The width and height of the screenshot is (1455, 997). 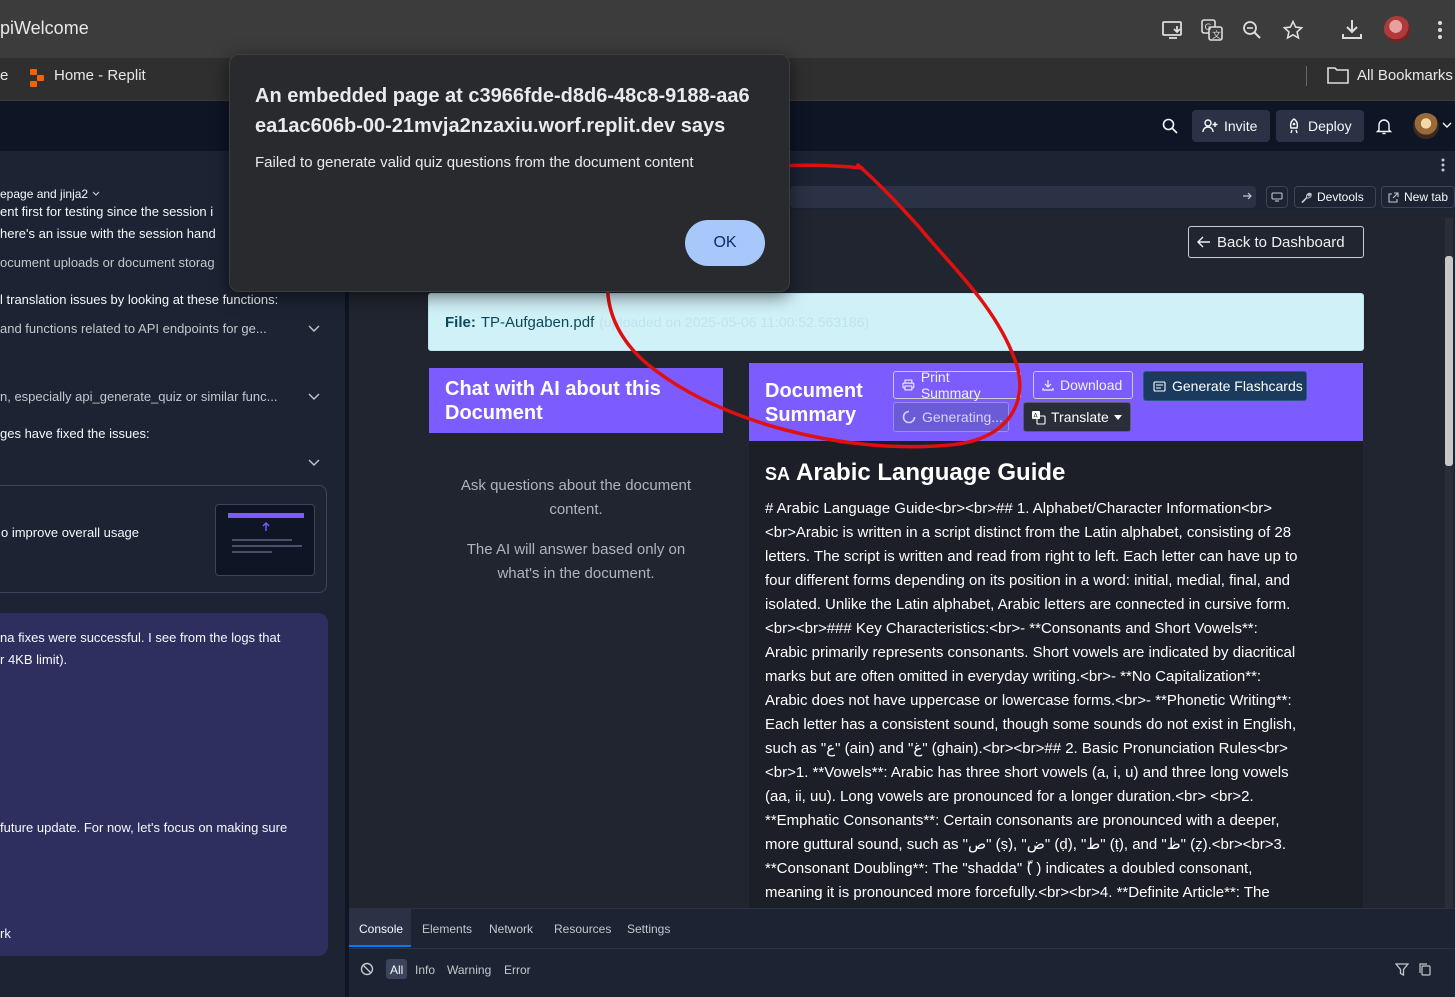 I want to click on replit-logo-icon, so click(x=37, y=78).